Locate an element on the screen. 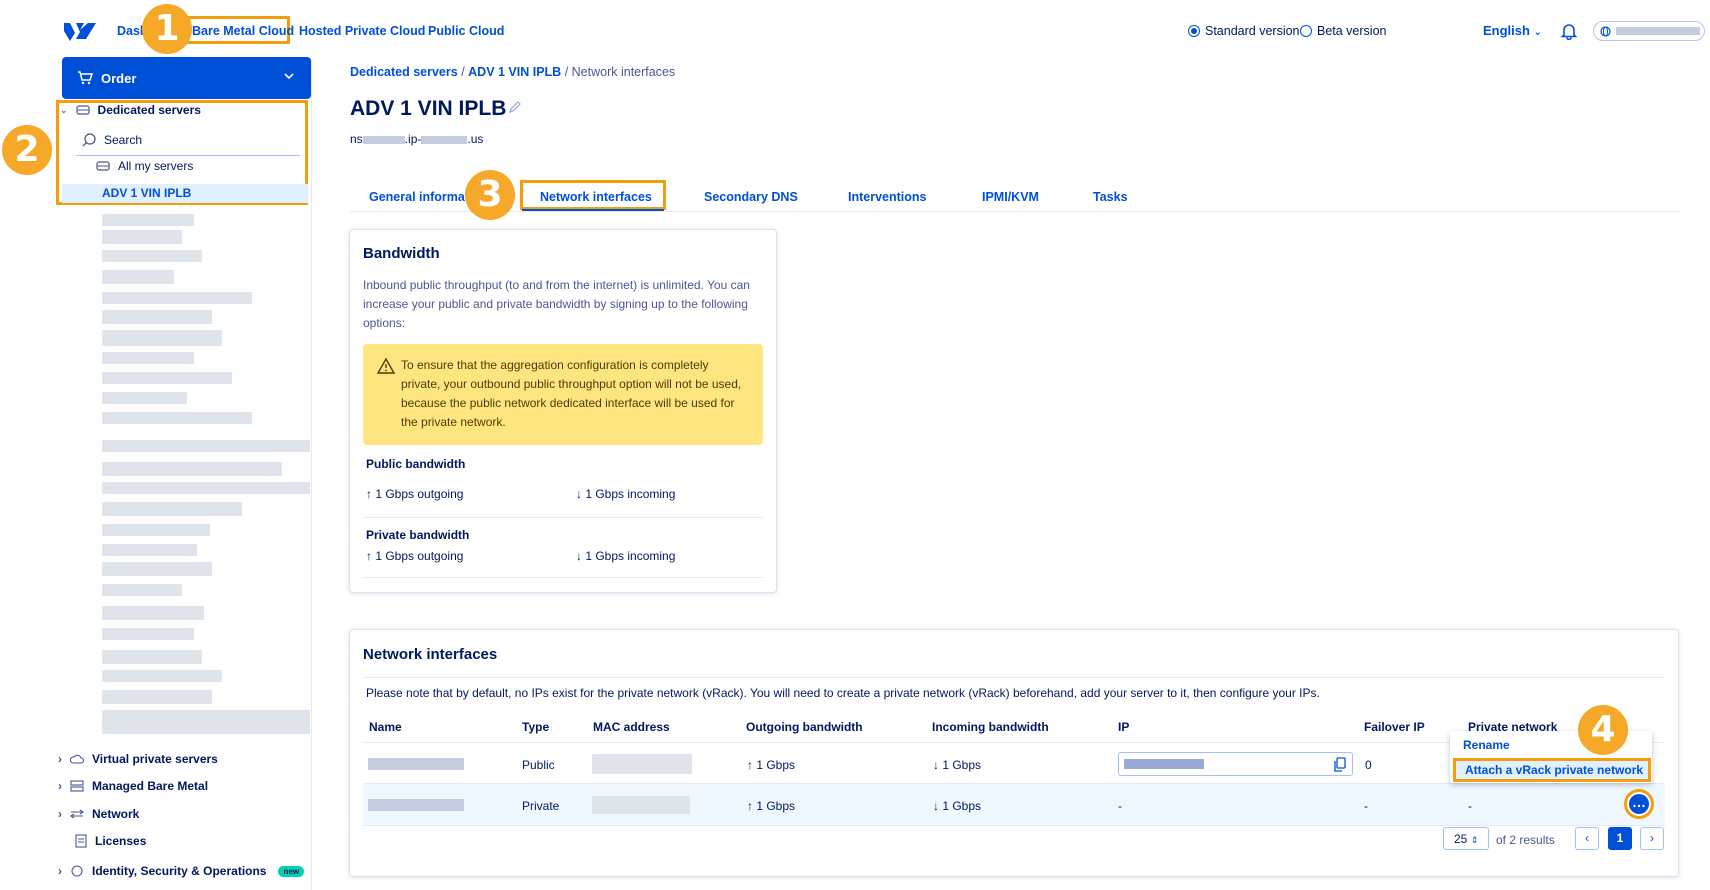 This screenshot has width=1710, height=890. radio-label: Standard version is located at coordinates (1252, 31).